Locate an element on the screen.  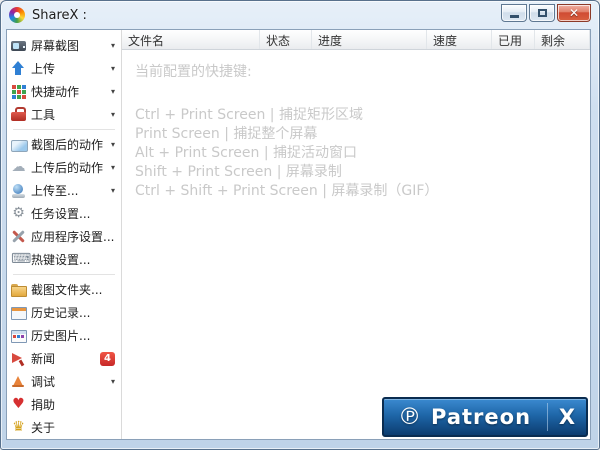
maximize-button is located at coordinates (542, 13).